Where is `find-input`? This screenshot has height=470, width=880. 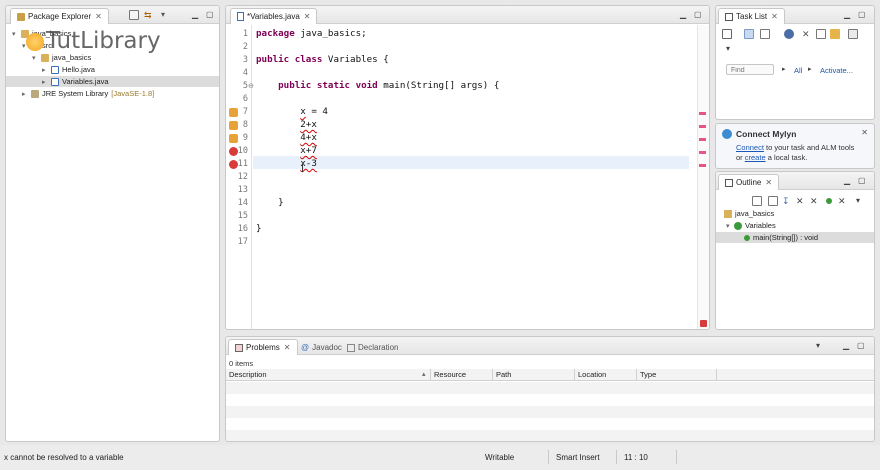 find-input is located at coordinates (750, 70).